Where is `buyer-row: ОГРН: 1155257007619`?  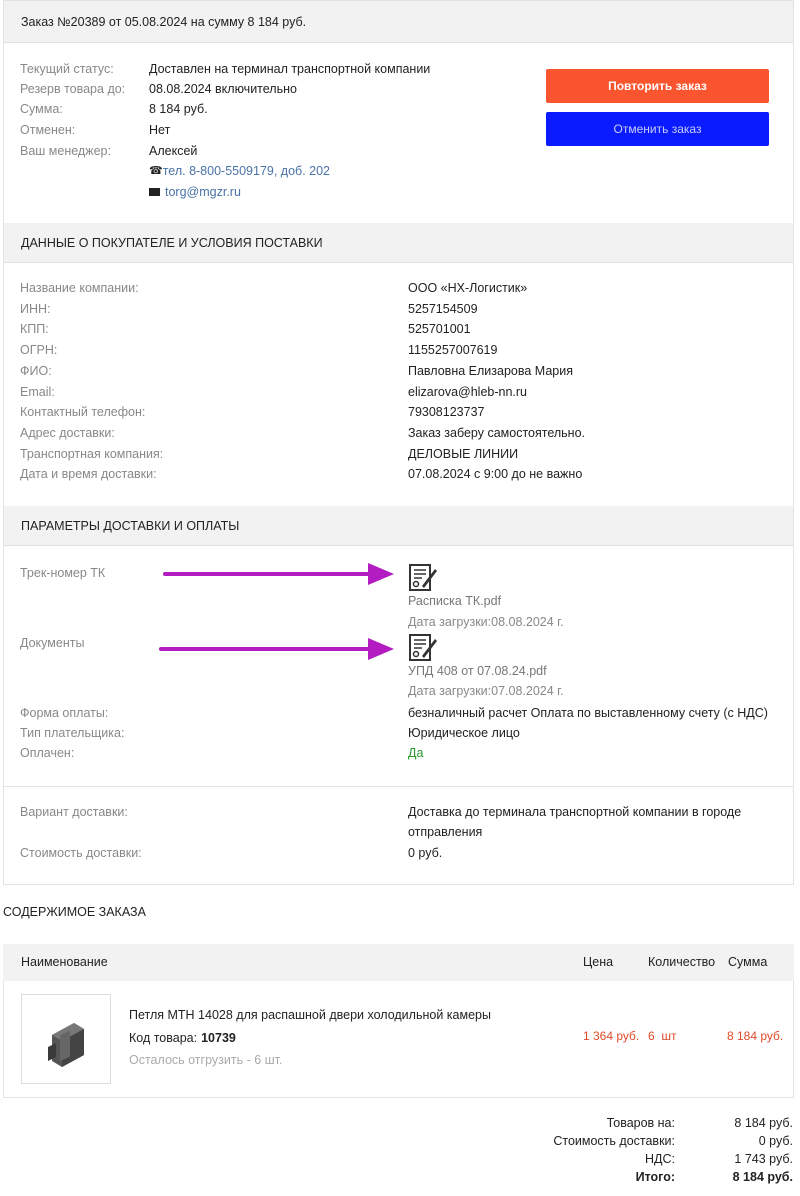
buyer-row: ОГРН: 1155257007619 is located at coordinates (258, 350).